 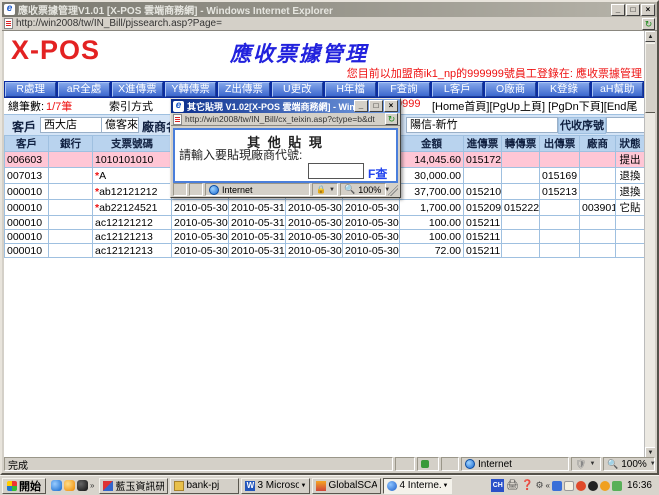 I want to click on app-launcher-icon, so click(x=69, y=485).